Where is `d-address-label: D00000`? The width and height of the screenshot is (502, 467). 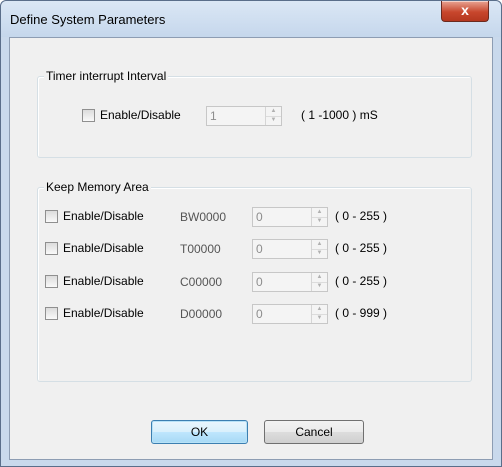 d-address-label: D00000 is located at coordinates (201, 314).